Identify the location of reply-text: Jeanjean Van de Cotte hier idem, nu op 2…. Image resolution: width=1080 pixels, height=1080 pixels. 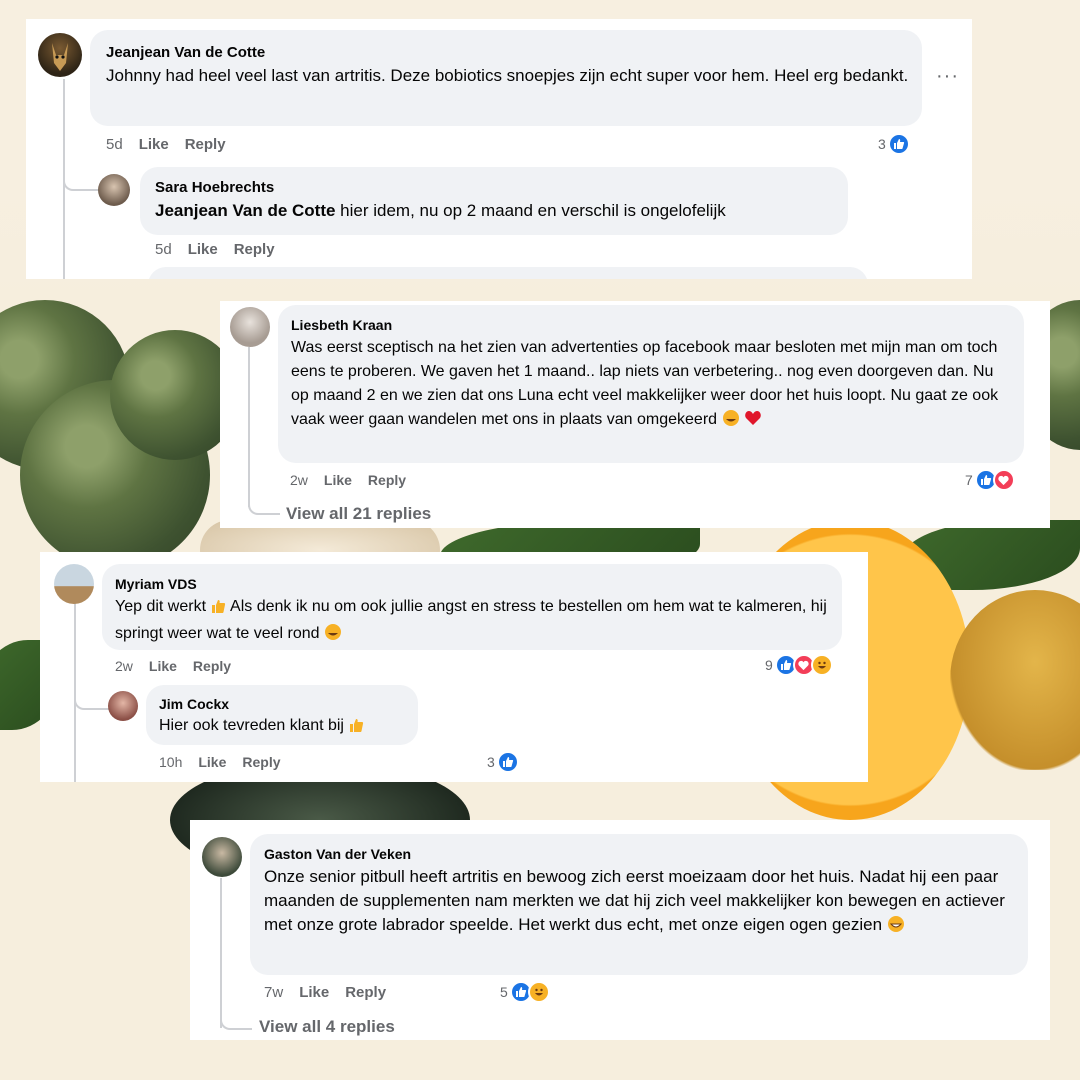
(440, 211).